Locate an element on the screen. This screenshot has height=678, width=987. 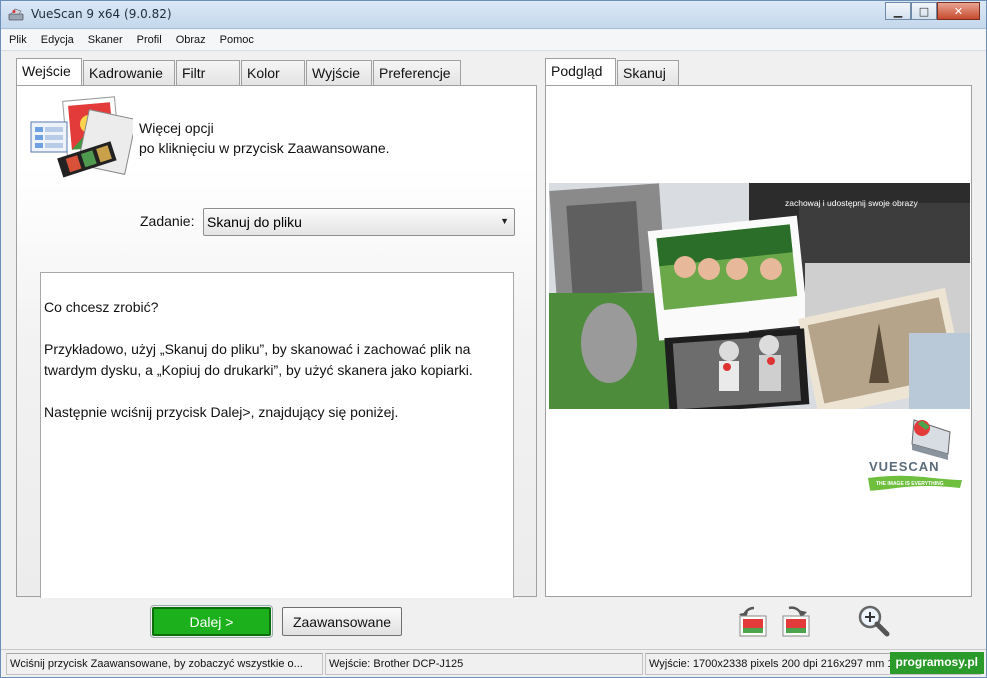
rotate-left-icon is located at coordinates (754, 621).